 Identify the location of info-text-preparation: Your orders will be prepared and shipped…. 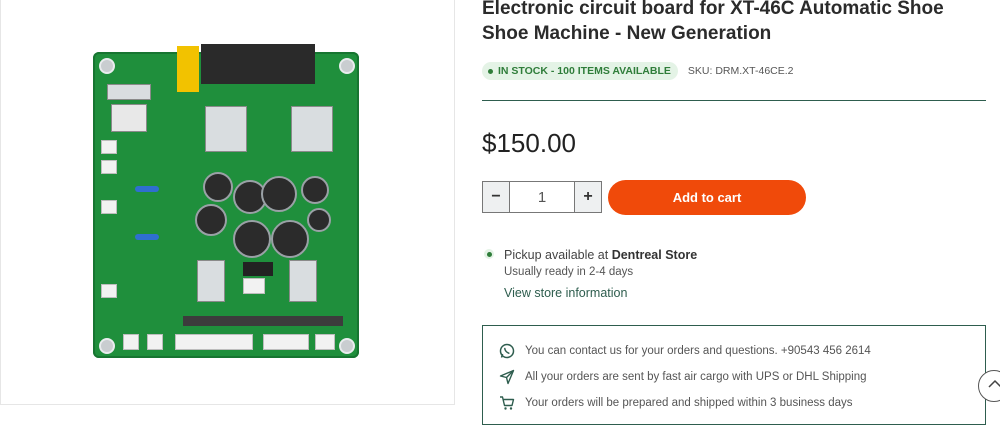
(689, 403).